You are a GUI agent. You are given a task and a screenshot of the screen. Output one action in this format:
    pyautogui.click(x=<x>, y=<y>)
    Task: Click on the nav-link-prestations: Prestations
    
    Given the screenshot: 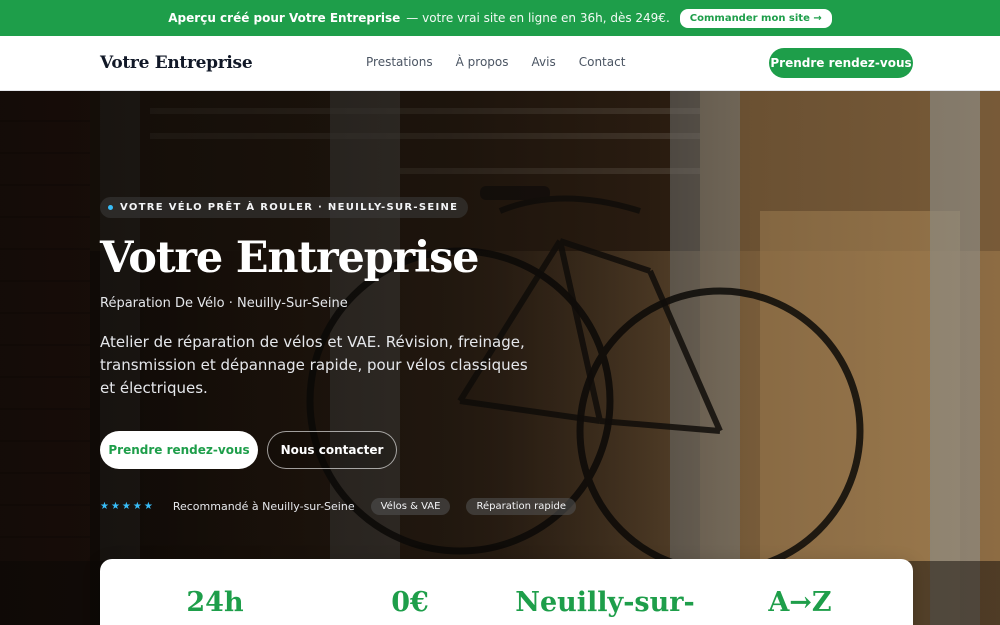 What is the action you would take?
    pyautogui.click(x=399, y=62)
    